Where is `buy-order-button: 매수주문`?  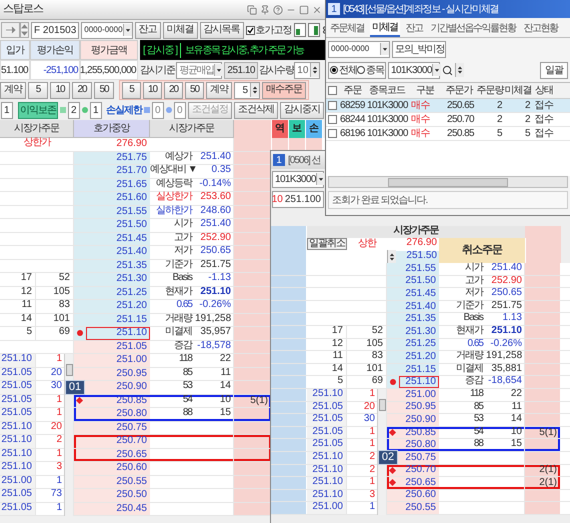 buy-order-button: 매수주문 is located at coordinates (284, 90).